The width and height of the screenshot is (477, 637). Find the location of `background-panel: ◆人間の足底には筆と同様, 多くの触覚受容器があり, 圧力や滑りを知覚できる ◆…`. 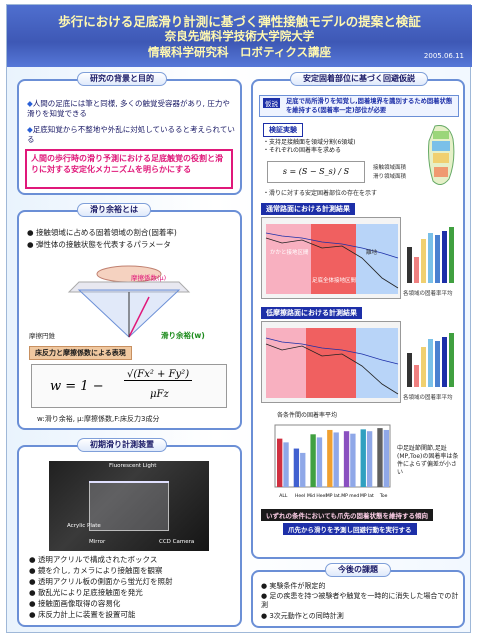

background-panel: ◆人間の足底には筆と同様, 多くの触覚受容器があり, 圧力や滑りを知覚できる ◆… is located at coordinates (129, 137).